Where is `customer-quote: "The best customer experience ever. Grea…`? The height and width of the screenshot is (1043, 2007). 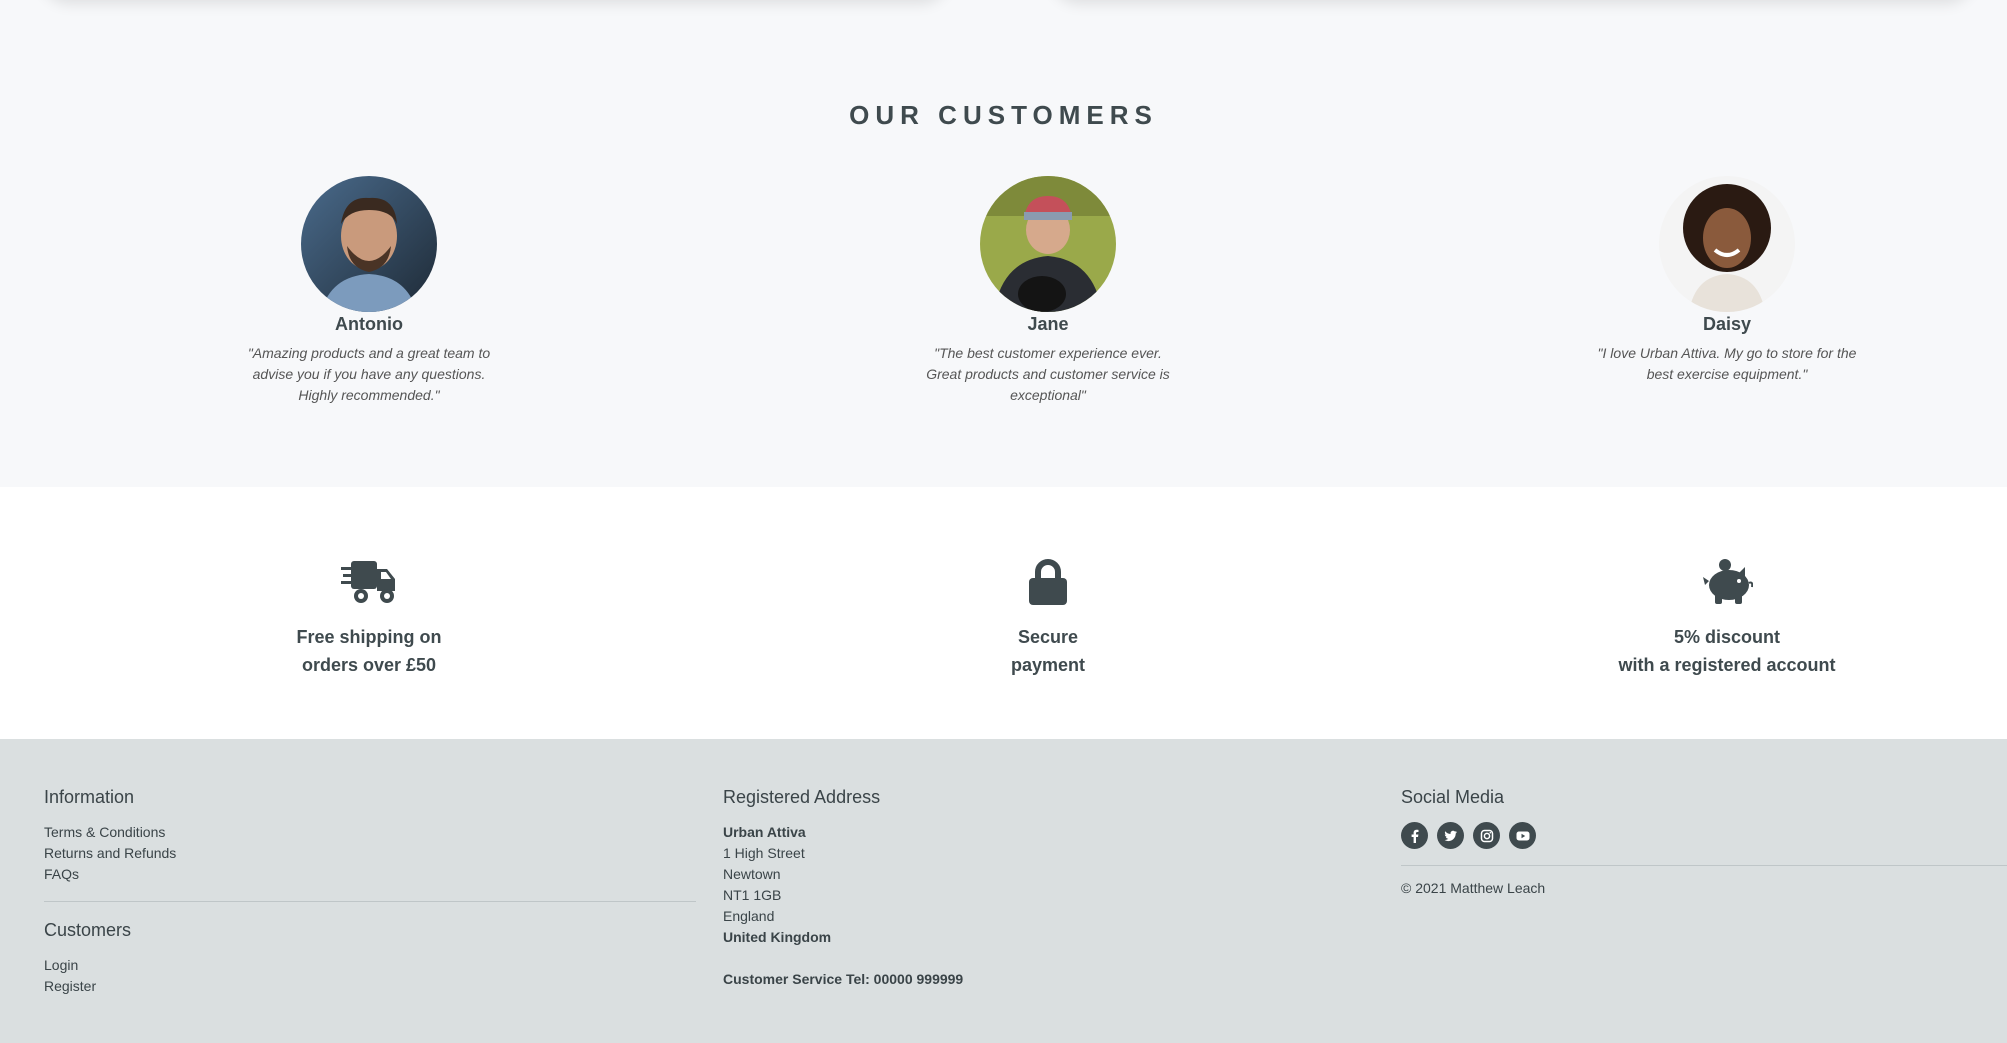
customer-quote: "The best customer experience ever. Grea… is located at coordinates (1048, 374).